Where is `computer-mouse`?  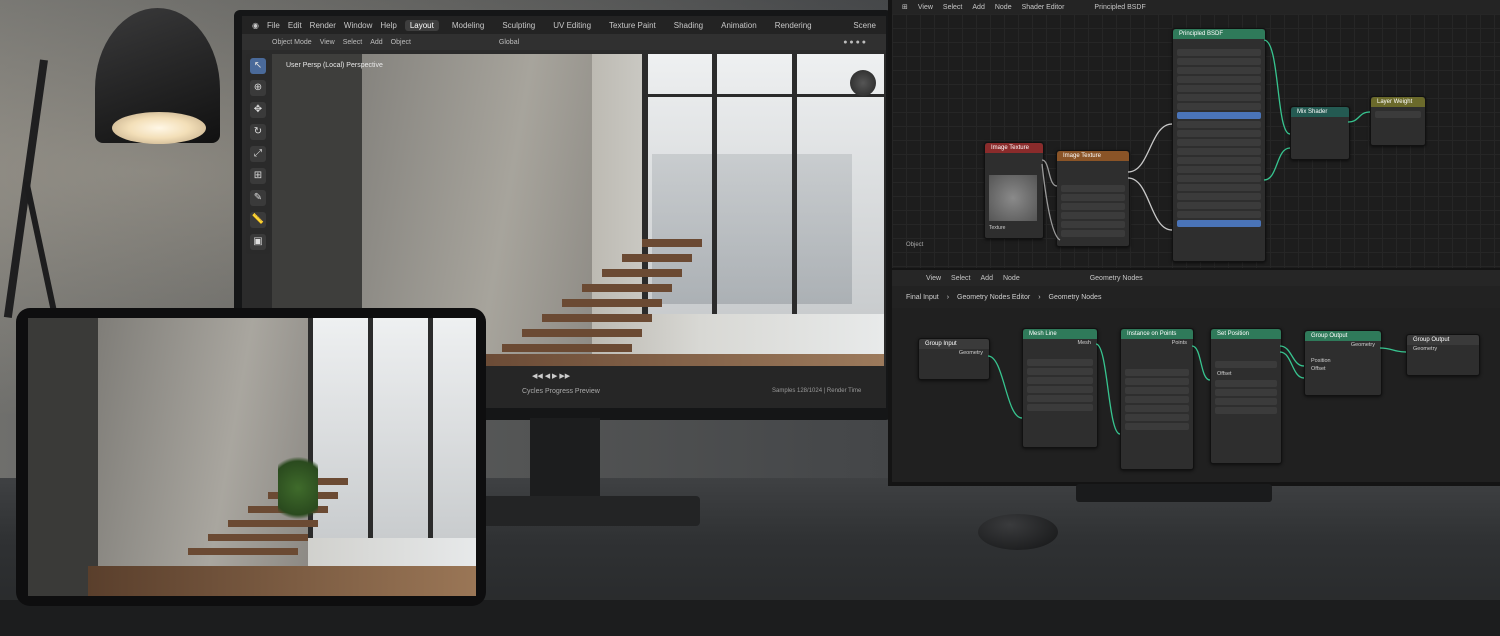
computer-mouse is located at coordinates (1018, 532).